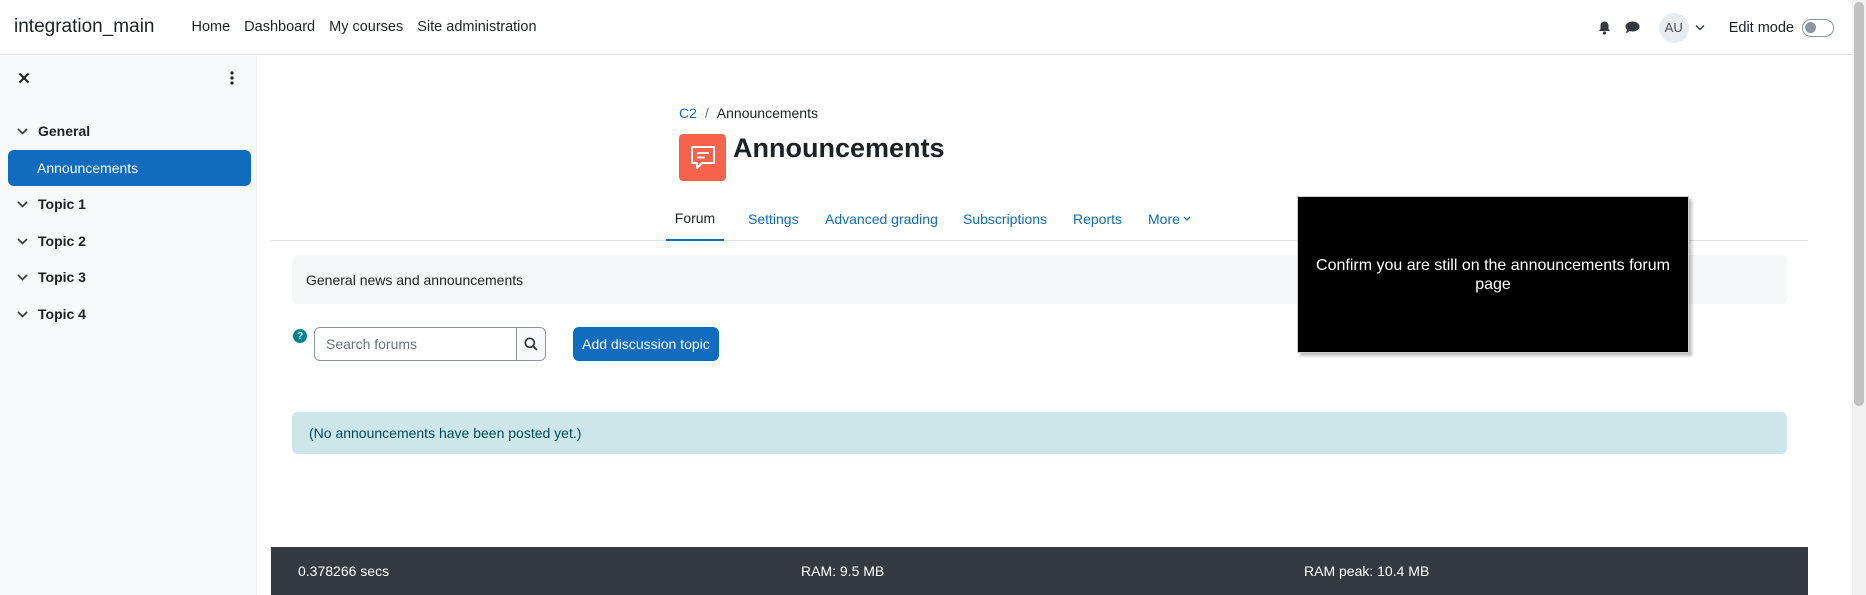 This screenshot has height=595, width=1866. I want to click on tab-advanced-grading: Advanced grading, so click(881, 218).